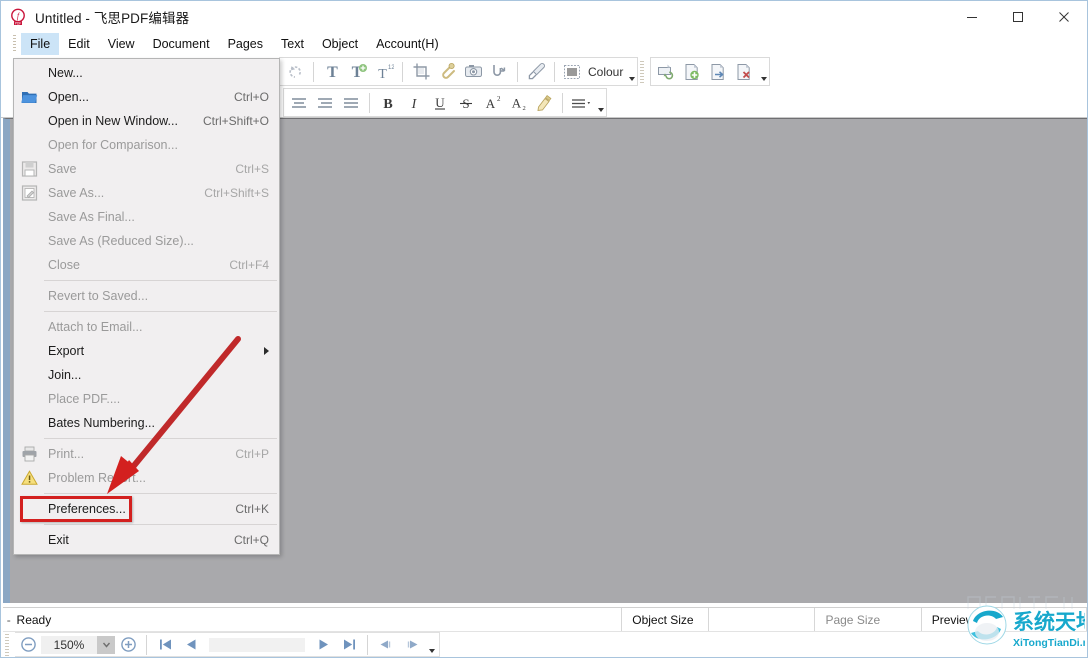 The width and height of the screenshot is (1088, 658). Describe the element at coordinates (181, 44) in the screenshot. I see `menu-document: Document` at that location.